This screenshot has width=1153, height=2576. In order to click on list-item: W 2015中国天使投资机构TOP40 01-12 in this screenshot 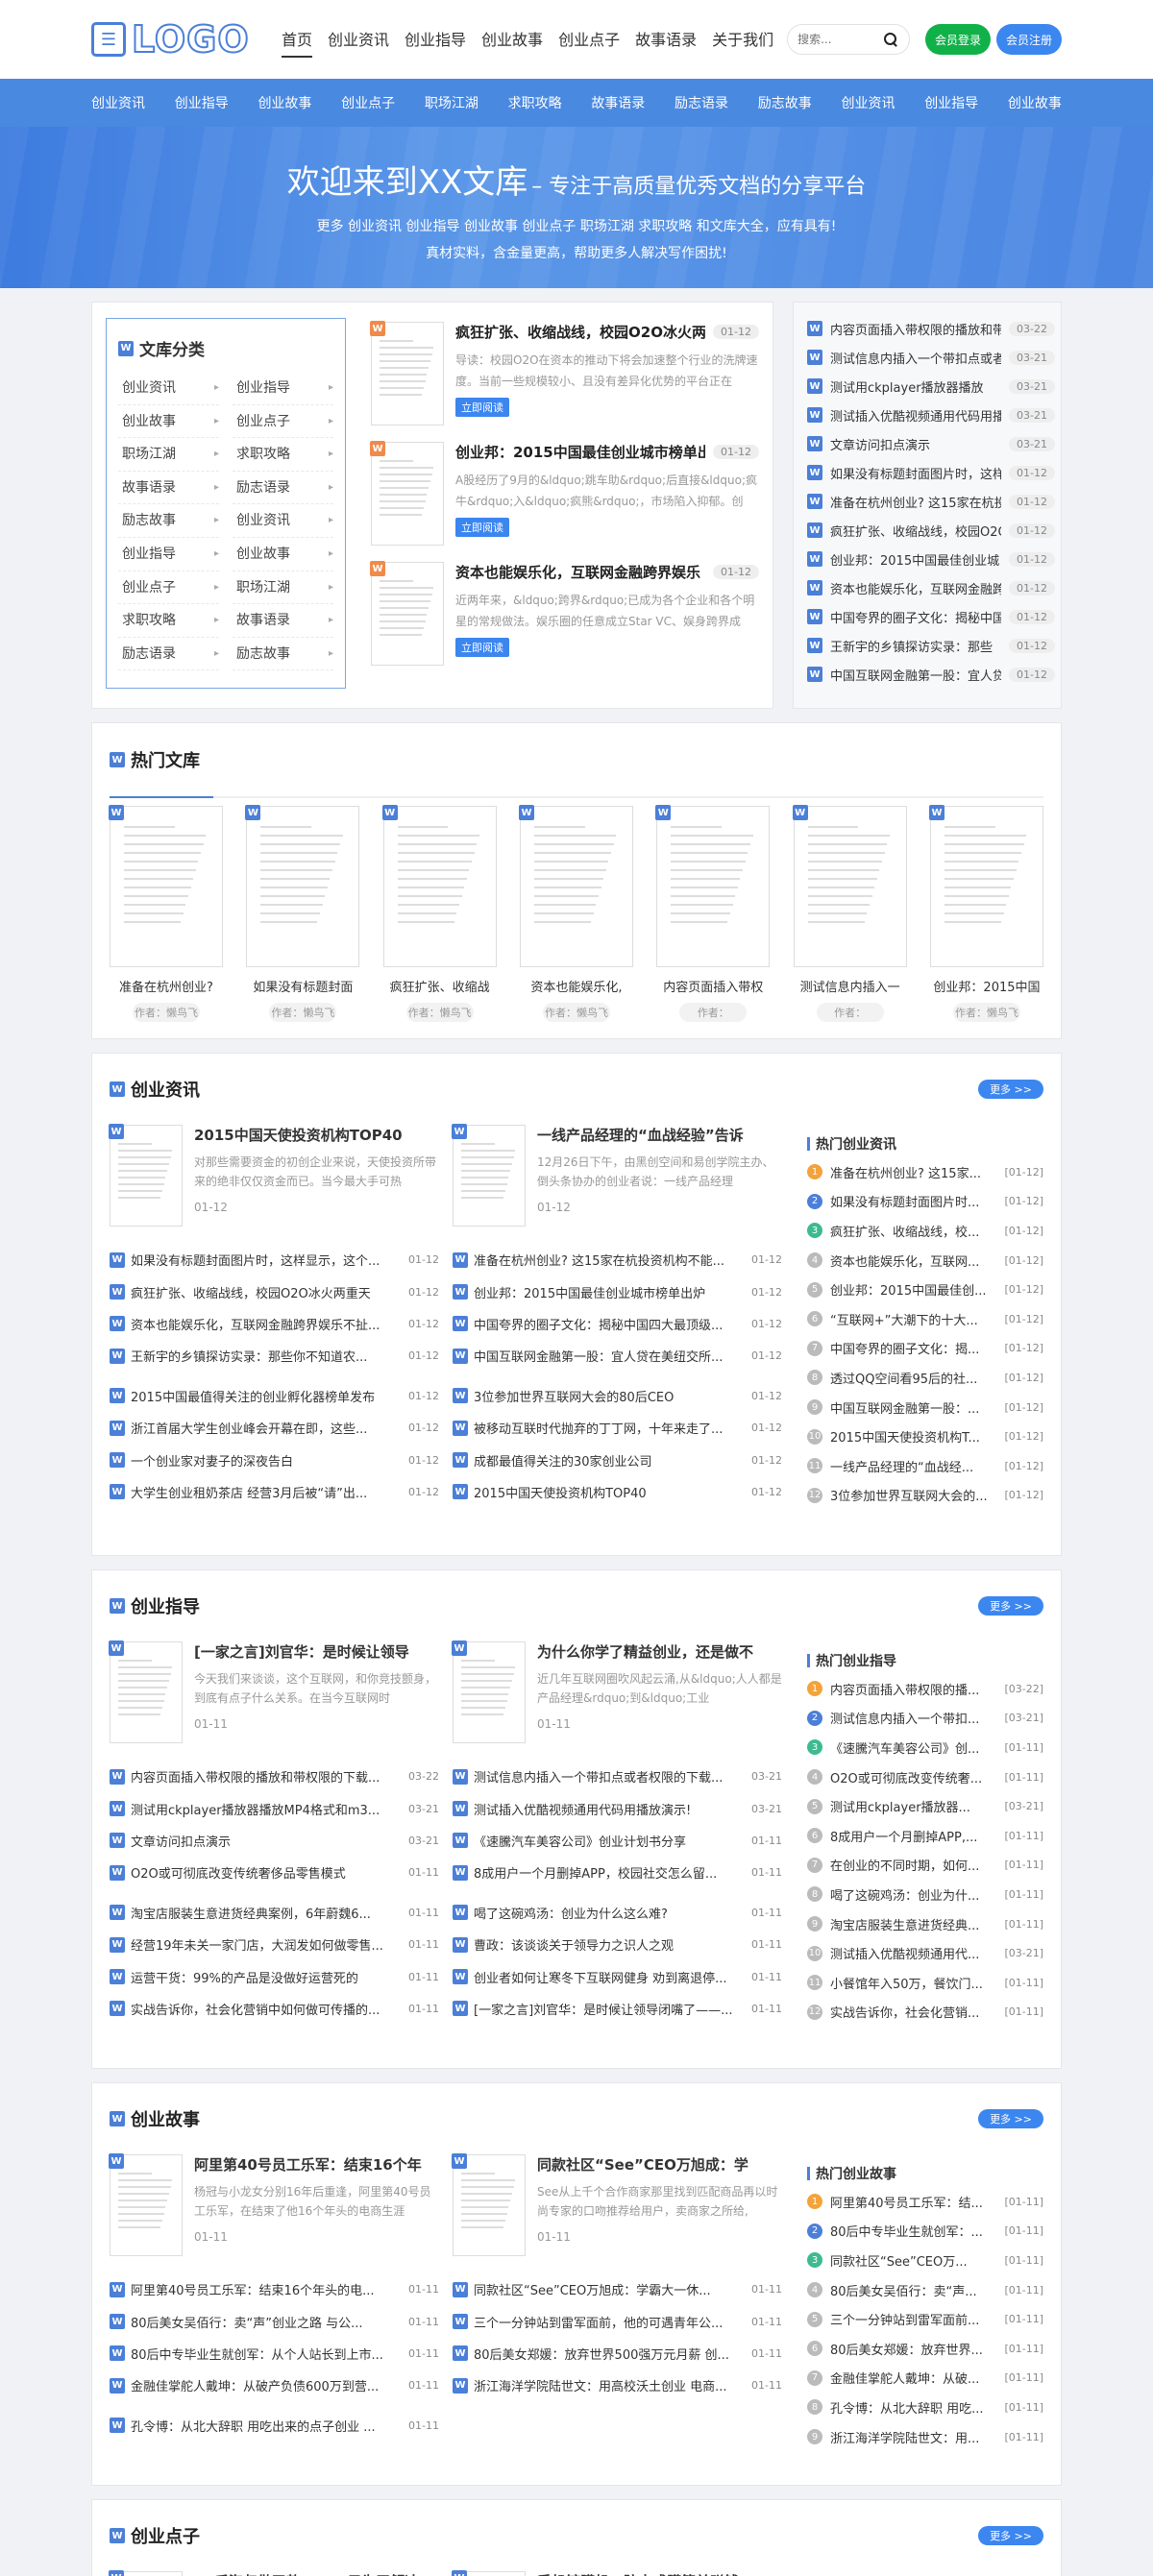, I will do `click(617, 1492)`.